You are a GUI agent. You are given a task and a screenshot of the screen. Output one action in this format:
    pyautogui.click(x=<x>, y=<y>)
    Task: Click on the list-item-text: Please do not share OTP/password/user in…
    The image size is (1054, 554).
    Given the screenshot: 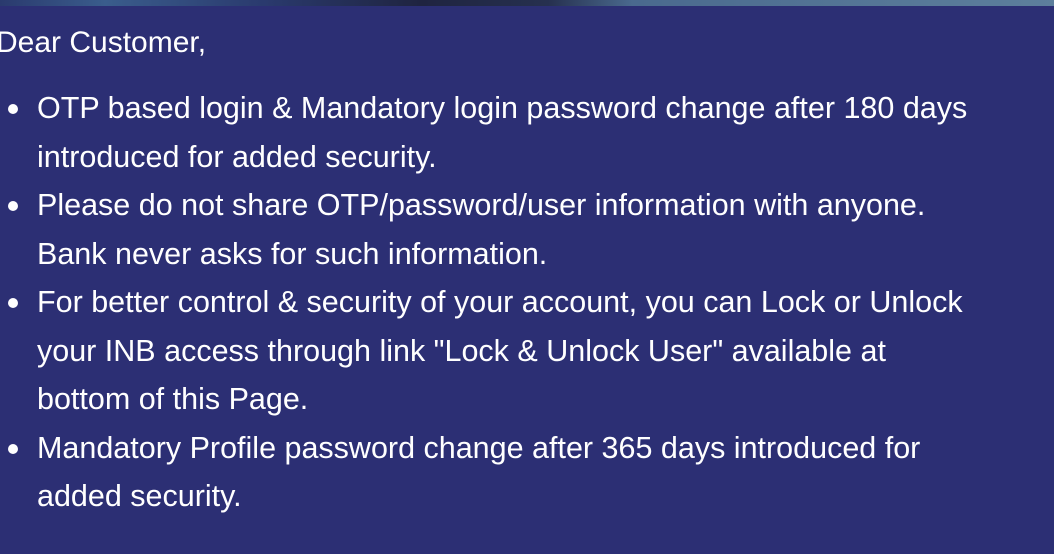 What is the action you would take?
    pyautogui.click(x=481, y=229)
    